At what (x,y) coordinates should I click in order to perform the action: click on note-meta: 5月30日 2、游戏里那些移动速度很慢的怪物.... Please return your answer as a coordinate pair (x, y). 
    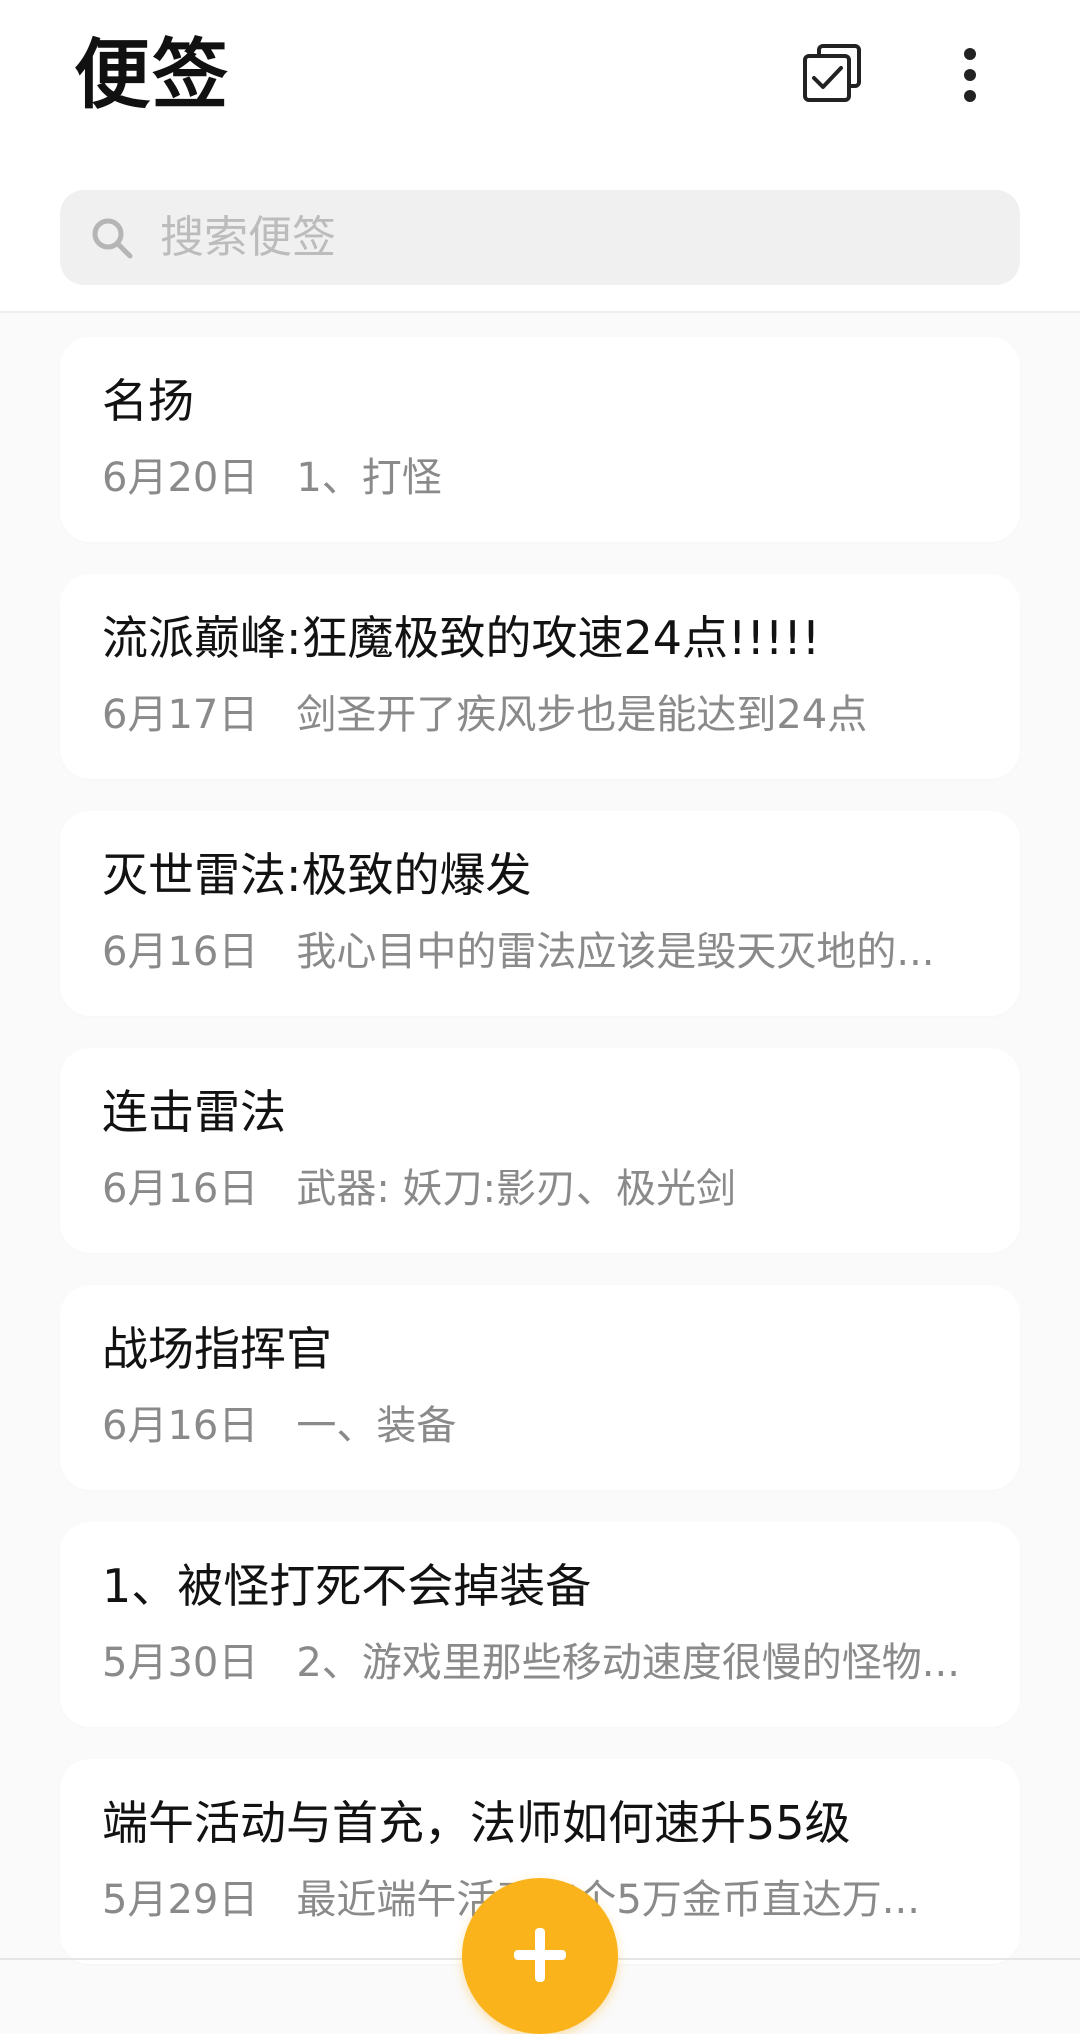
    Looking at the image, I should click on (542, 1663).